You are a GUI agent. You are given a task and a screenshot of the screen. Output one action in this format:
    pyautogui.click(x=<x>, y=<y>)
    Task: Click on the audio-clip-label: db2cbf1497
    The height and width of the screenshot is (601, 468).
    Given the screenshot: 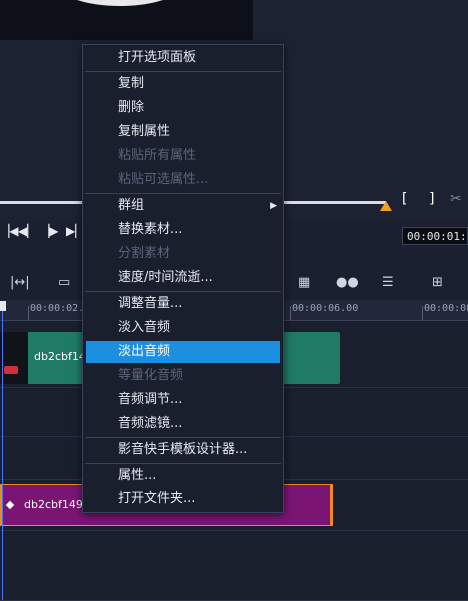 What is the action you would take?
    pyautogui.click(x=57, y=504)
    